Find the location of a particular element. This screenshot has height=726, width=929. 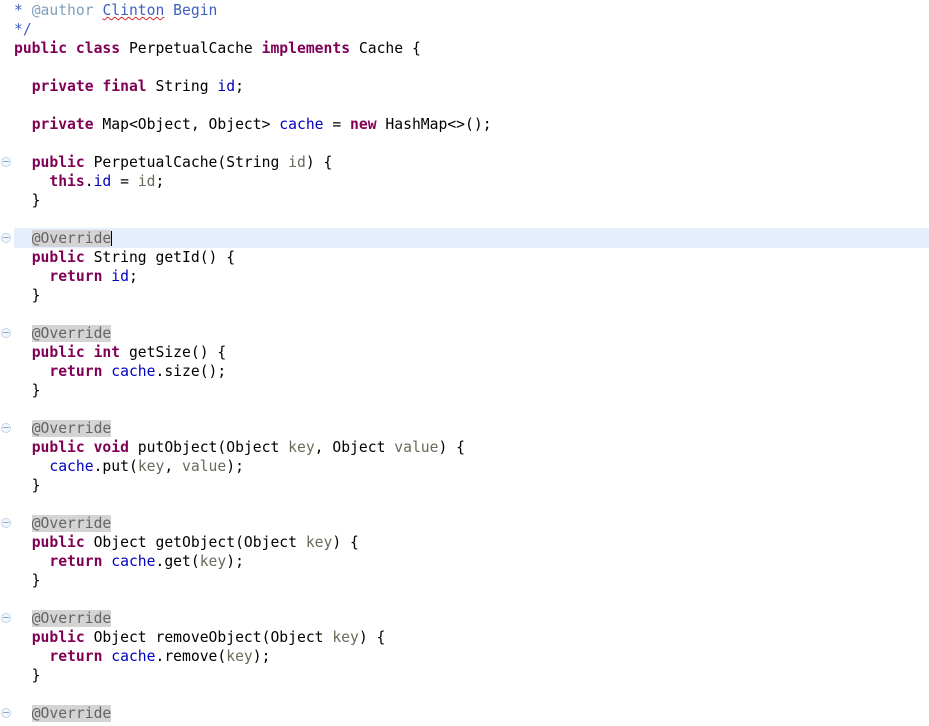

code-line: private final String id; is located at coordinates (464, 86).